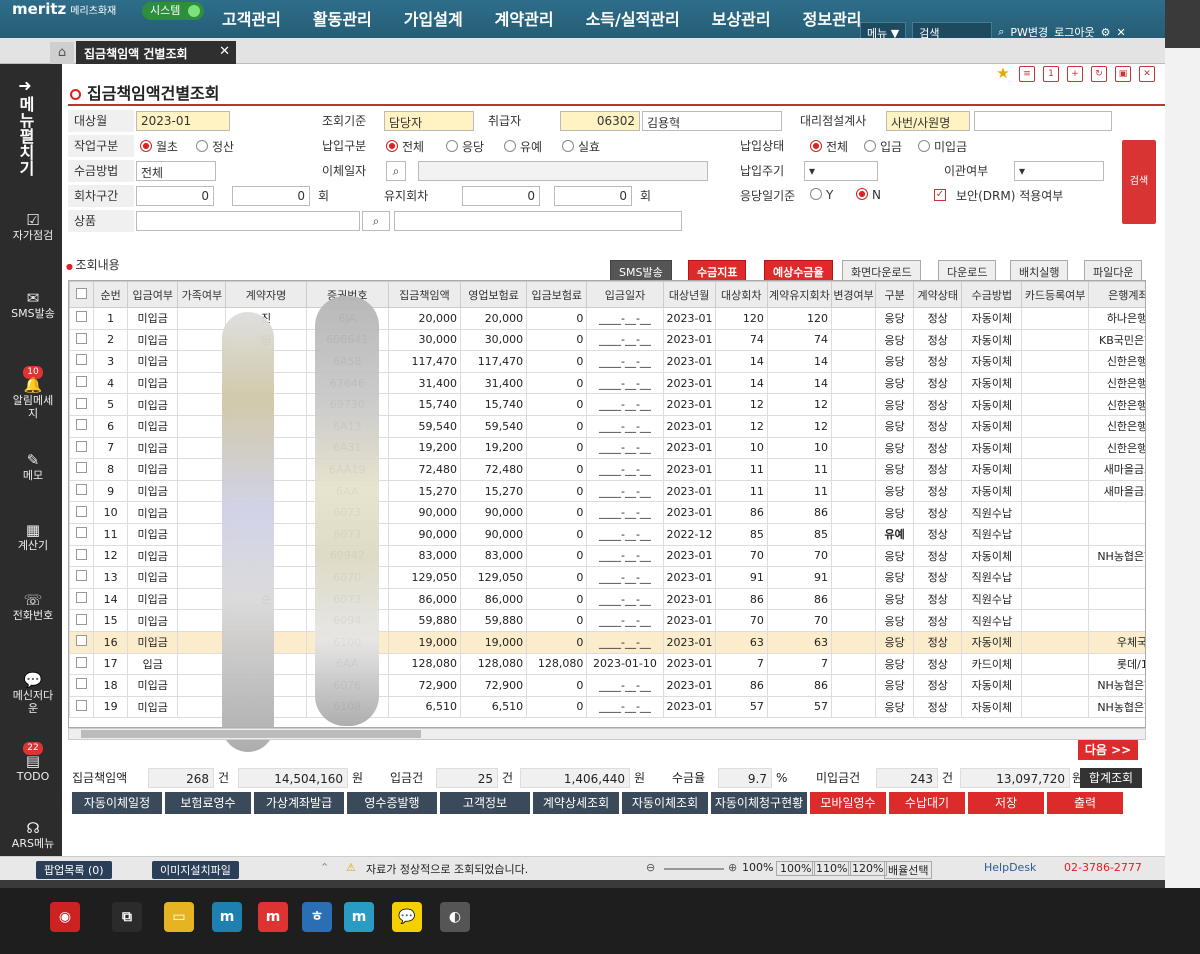 The width and height of the screenshot is (1200, 954). I want to click on transfer-flag-select: ▾, so click(1059, 171).